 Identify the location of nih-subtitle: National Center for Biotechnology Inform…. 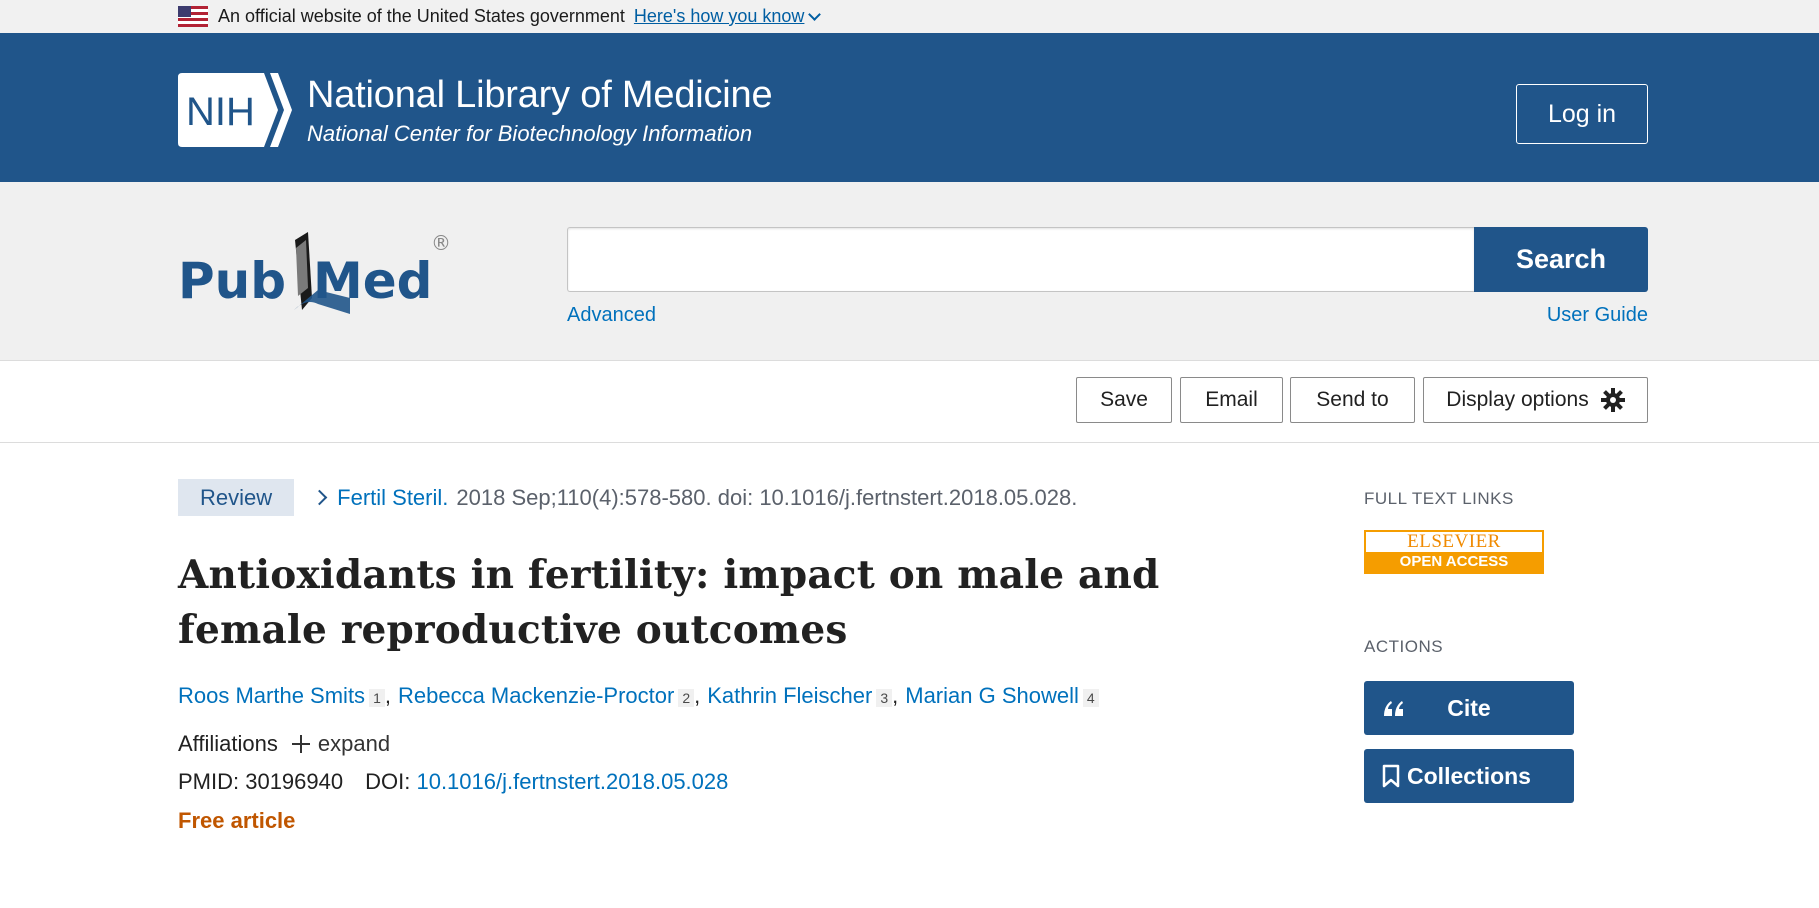
(530, 133).